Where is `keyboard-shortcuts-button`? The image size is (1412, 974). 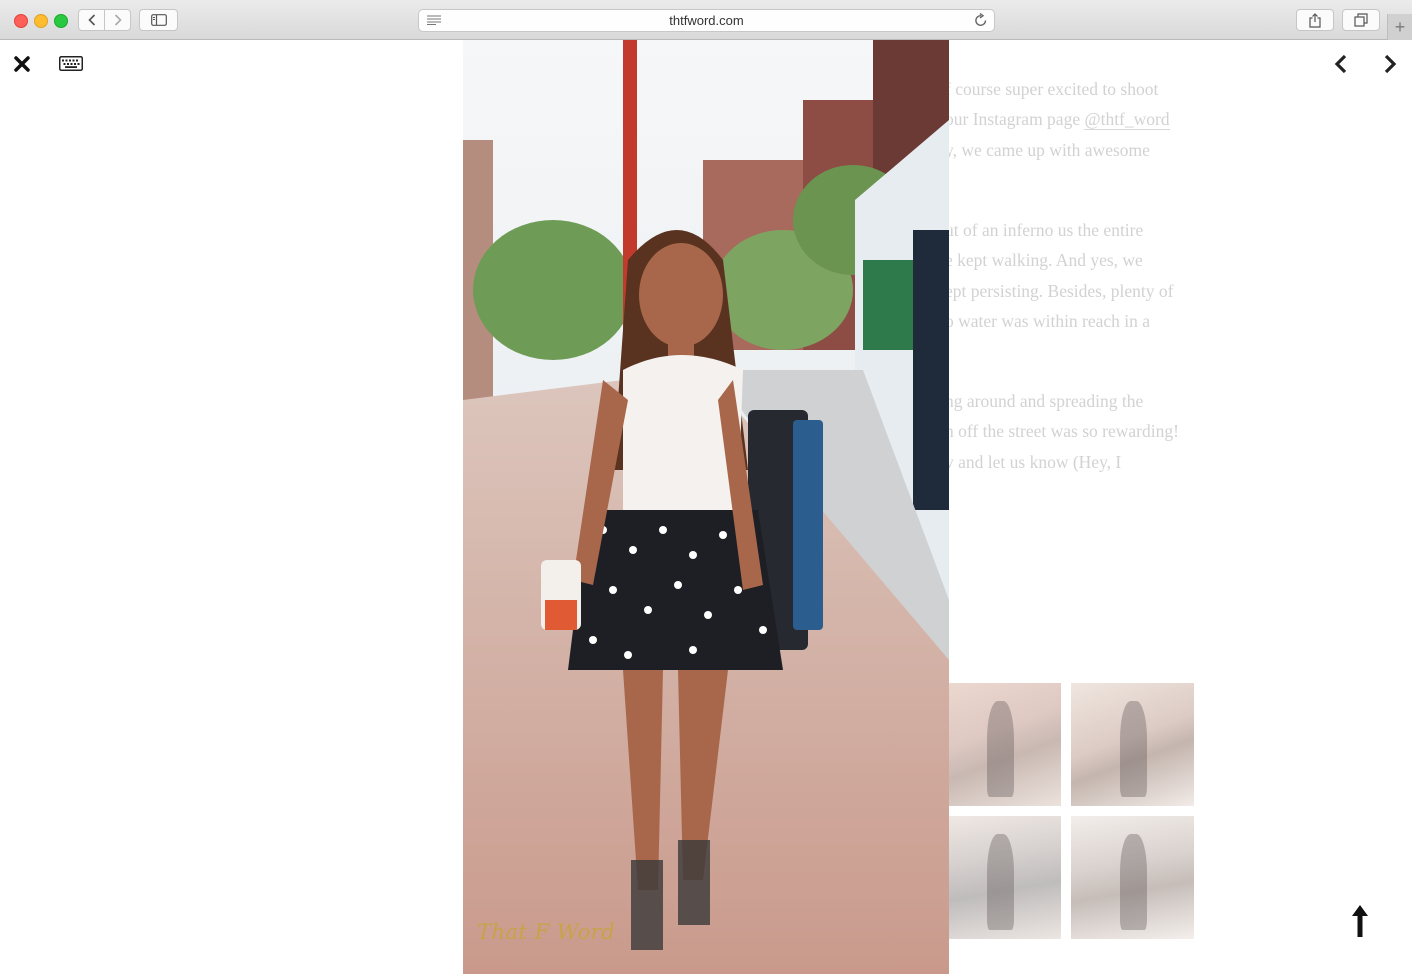
keyboard-shortcuts-button is located at coordinates (71, 63).